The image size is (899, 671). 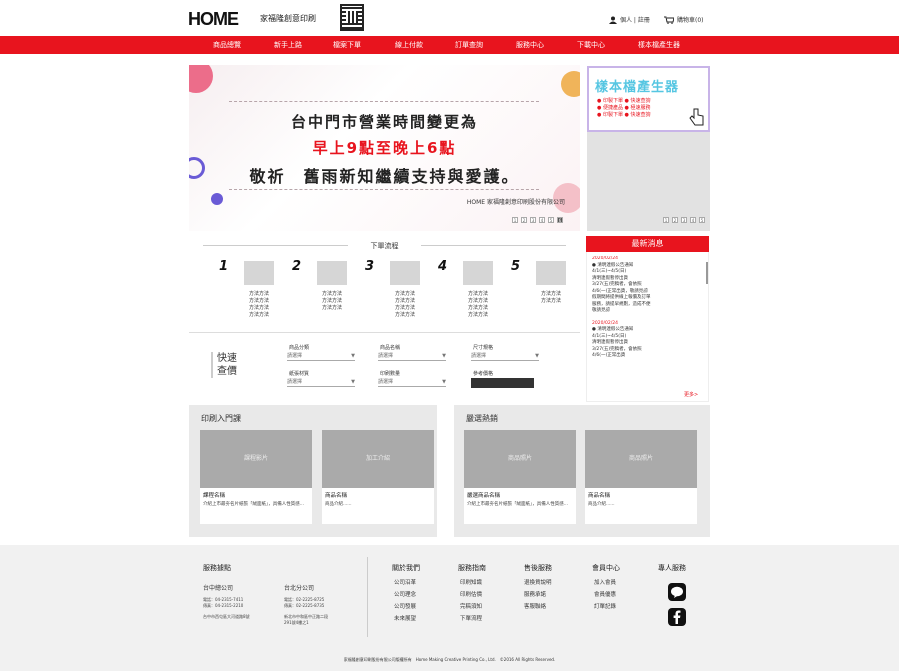 What do you see at coordinates (471, 595) in the screenshot?
I see `footer-link: 印刷估價` at bounding box center [471, 595].